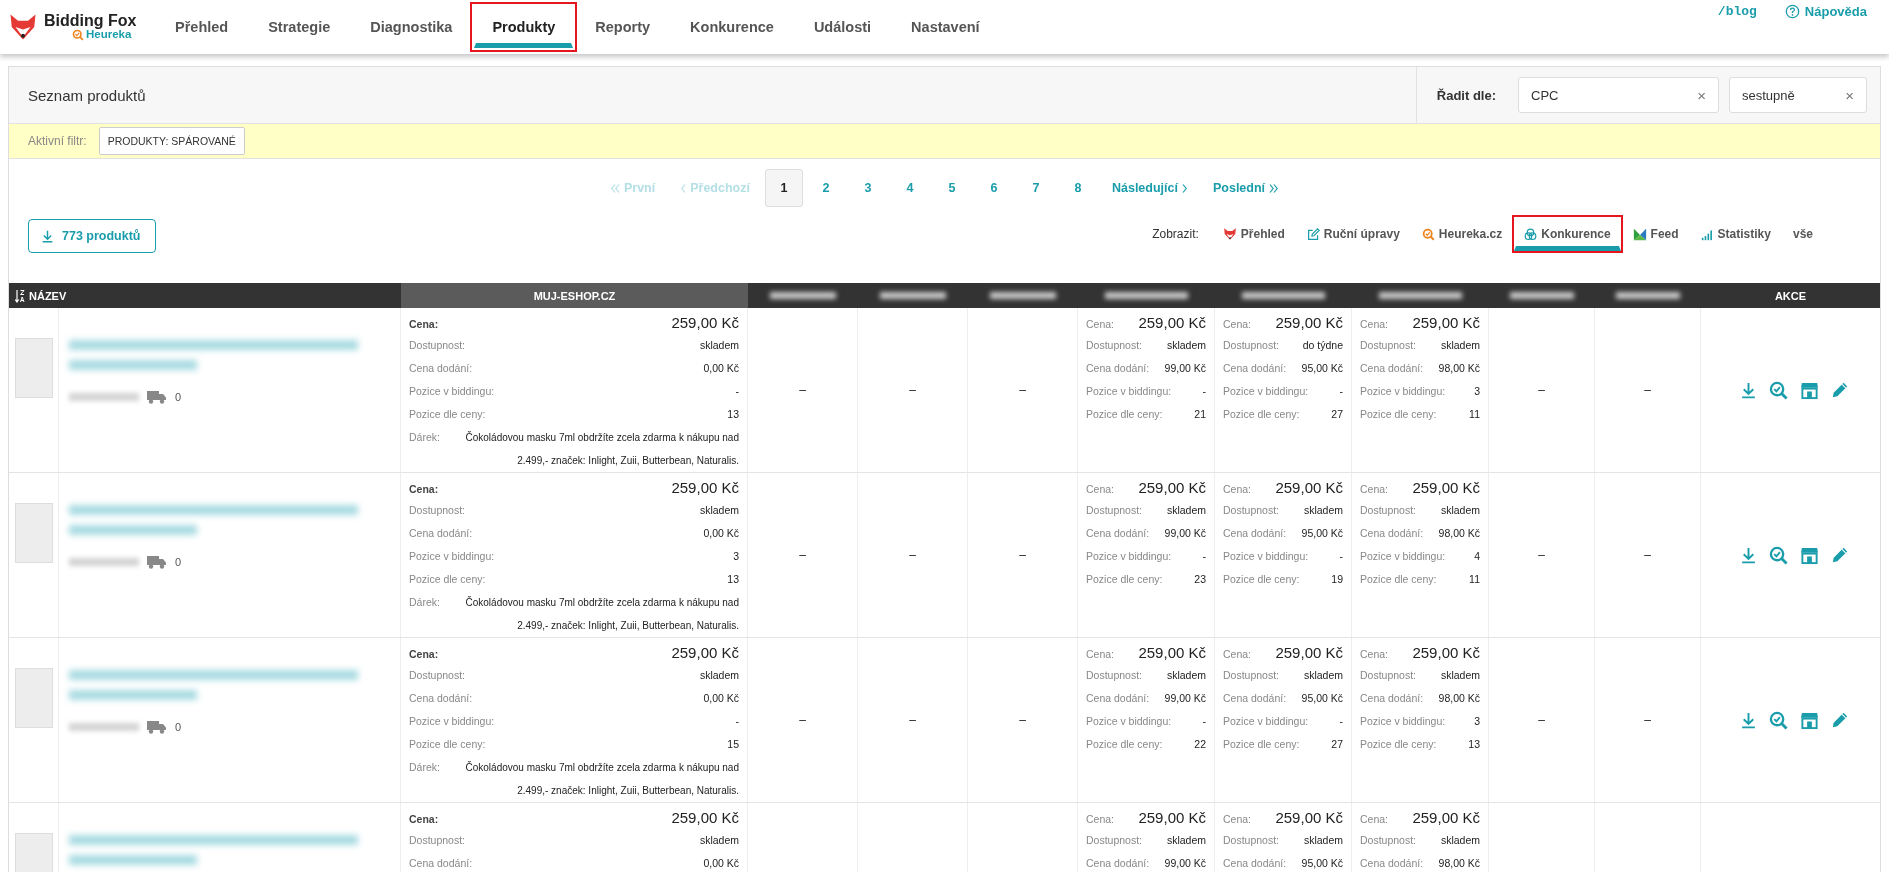 This screenshot has width=1889, height=872. Describe the element at coordinates (202, 27) in the screenshot. I see `nav-tab: Přehled` at that location.